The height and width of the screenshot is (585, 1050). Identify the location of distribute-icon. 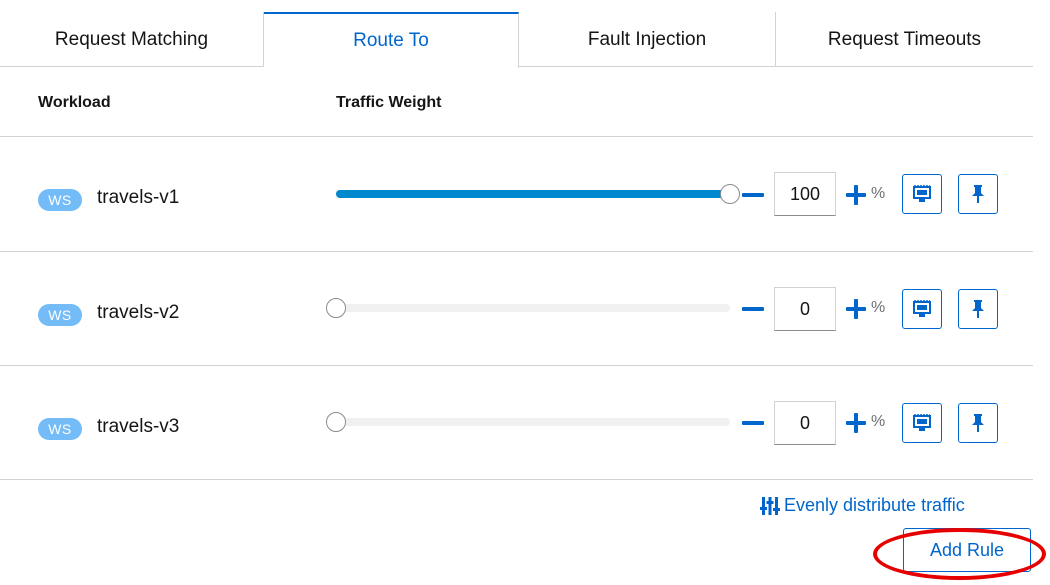
(770, 505).